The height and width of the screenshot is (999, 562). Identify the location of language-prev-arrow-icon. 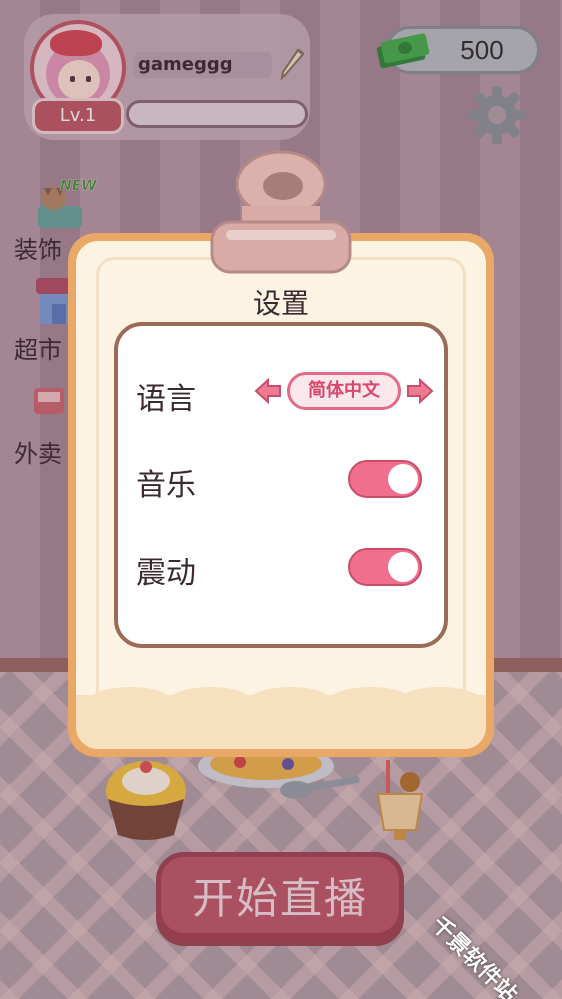
(268, 391).